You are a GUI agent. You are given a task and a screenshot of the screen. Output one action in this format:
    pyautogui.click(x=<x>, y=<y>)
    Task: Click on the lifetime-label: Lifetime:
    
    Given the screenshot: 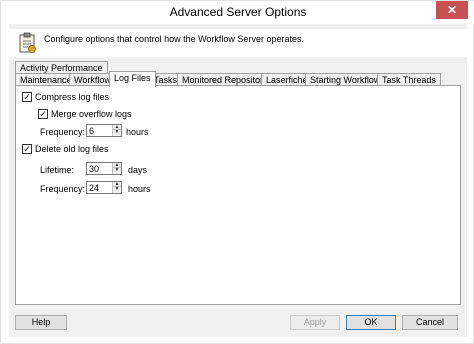 What is the action you would take?
    pyautogui.click(x=57, y=170)
    